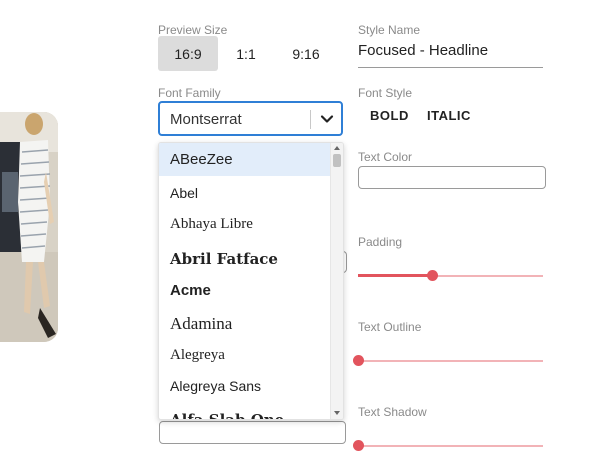 This screenshot has width=600, height=473. Describe the element at coordinates (245, 290) in the screenshot. I see `font-option: Acme` at that location.